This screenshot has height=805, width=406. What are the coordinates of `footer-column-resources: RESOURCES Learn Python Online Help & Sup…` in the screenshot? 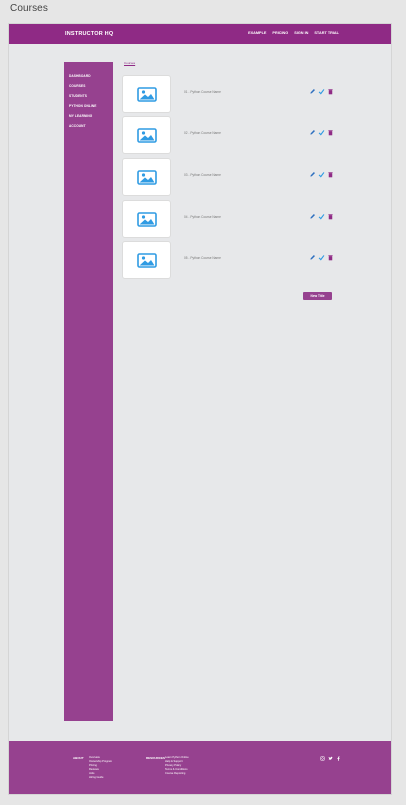 It's located at (167, 765).